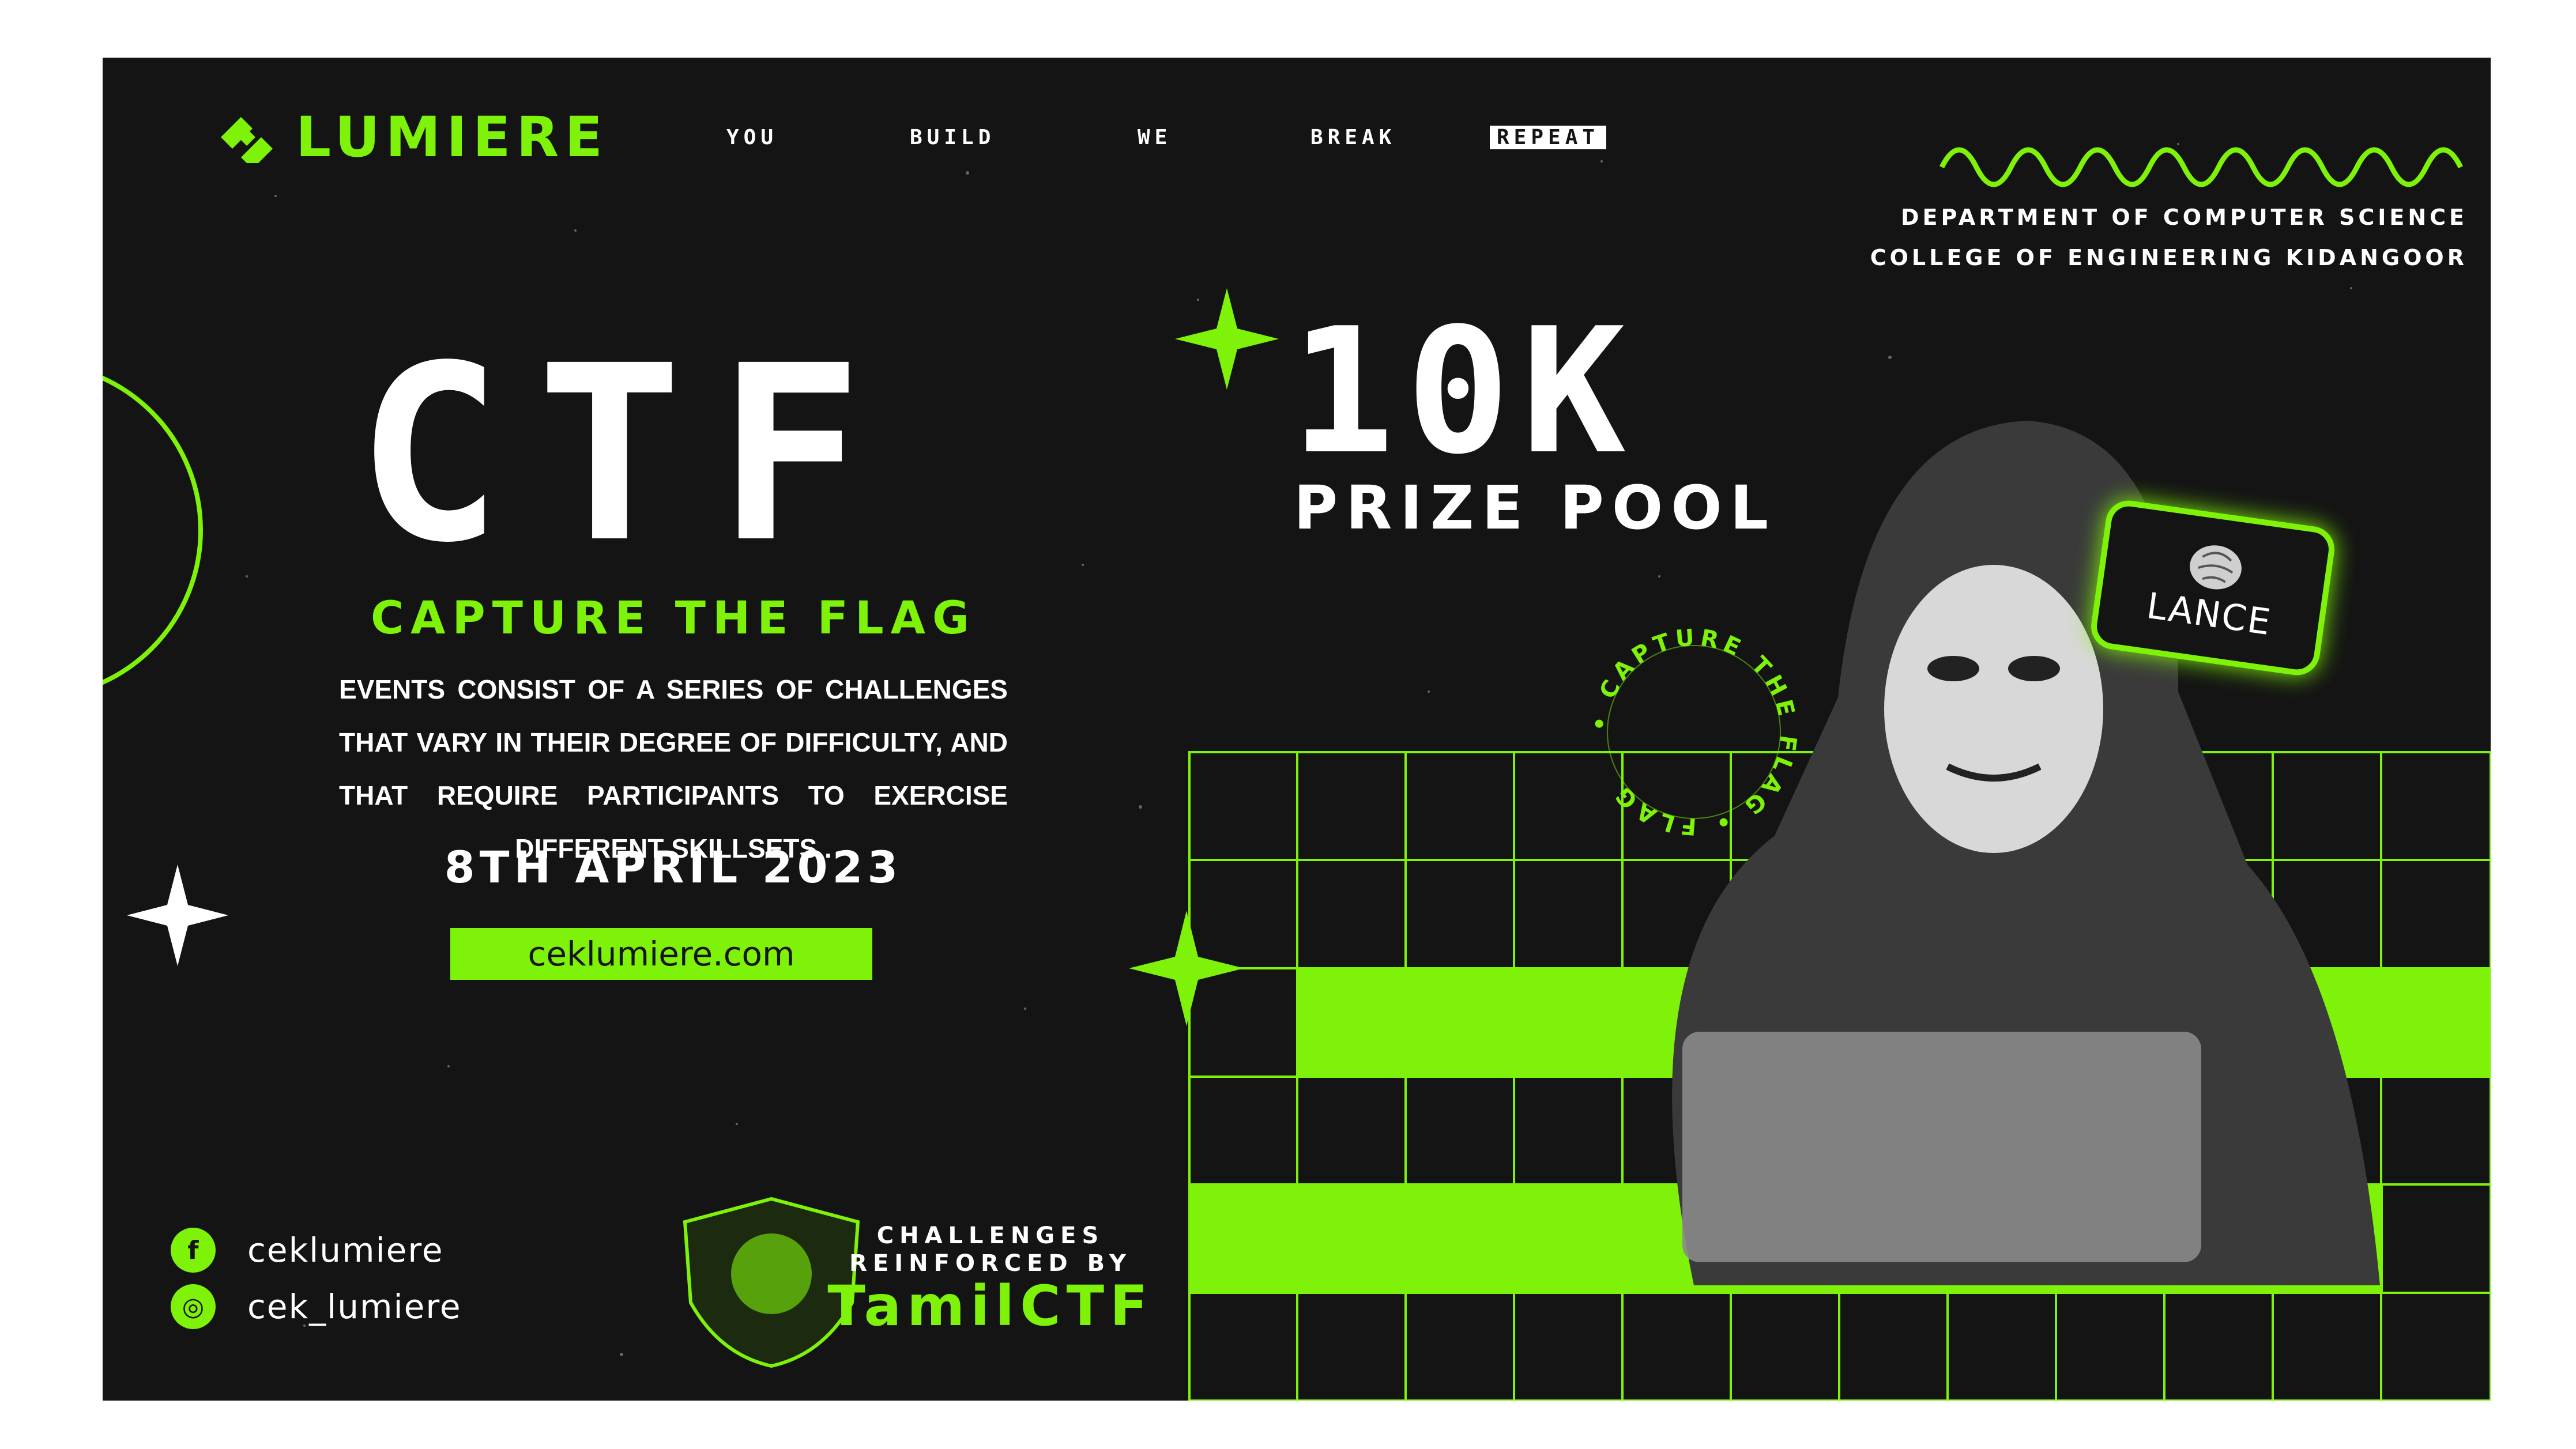  Describe the element at coordinates (452, 137) in the screenshot. I see `brand-name: LUMIERE` at that location.